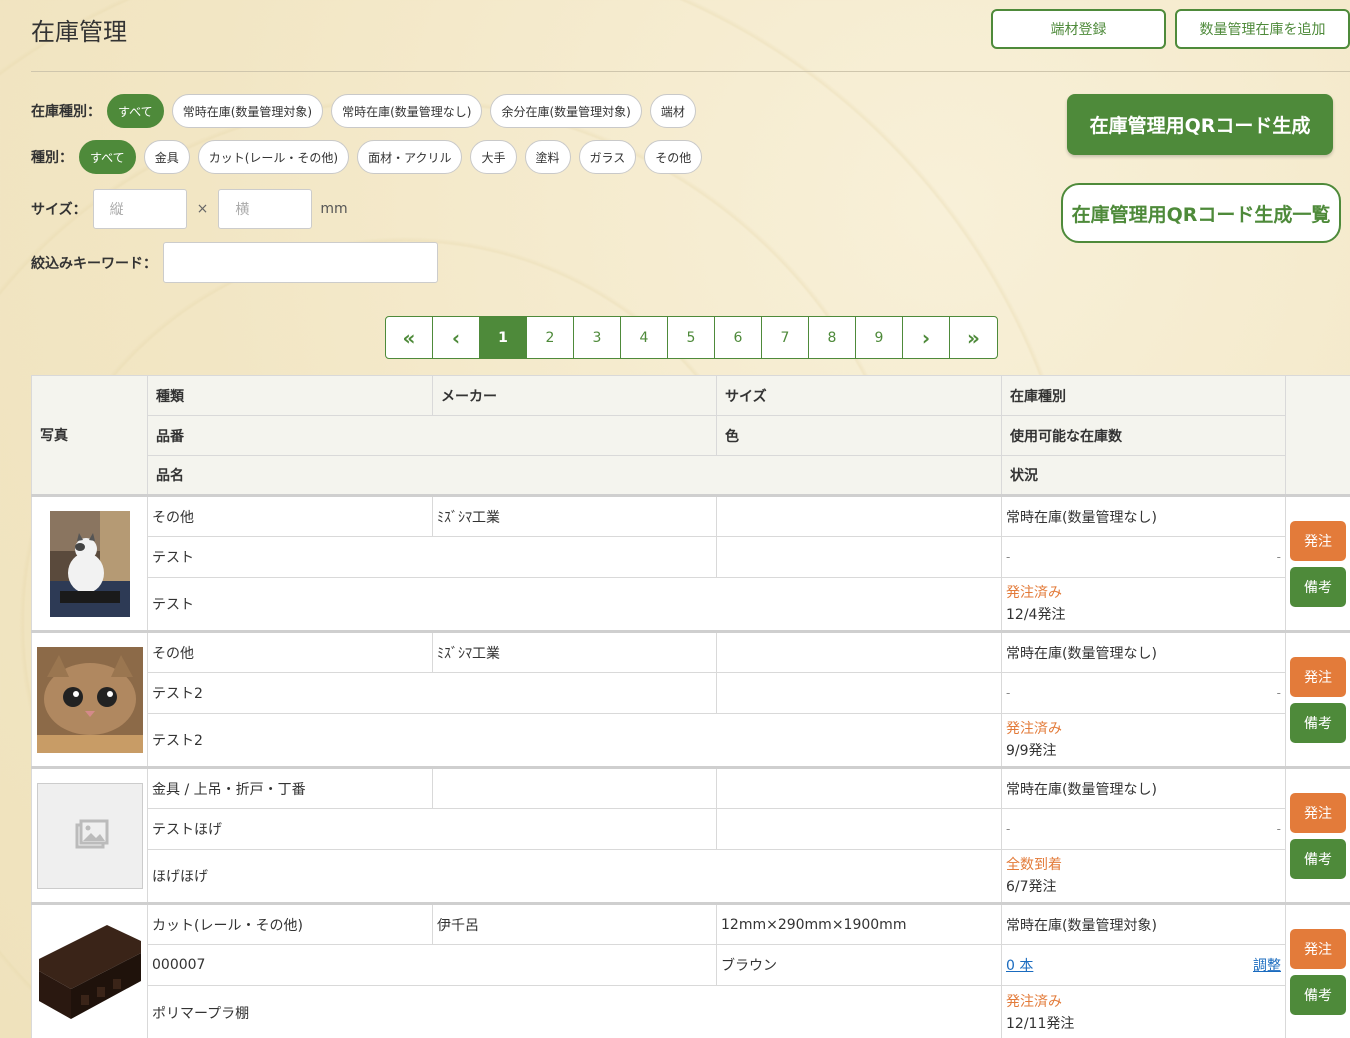 Image resolution: width=1350 pixels, height=1038 pixels. I want to click on keyword-input, so click(300, 262).